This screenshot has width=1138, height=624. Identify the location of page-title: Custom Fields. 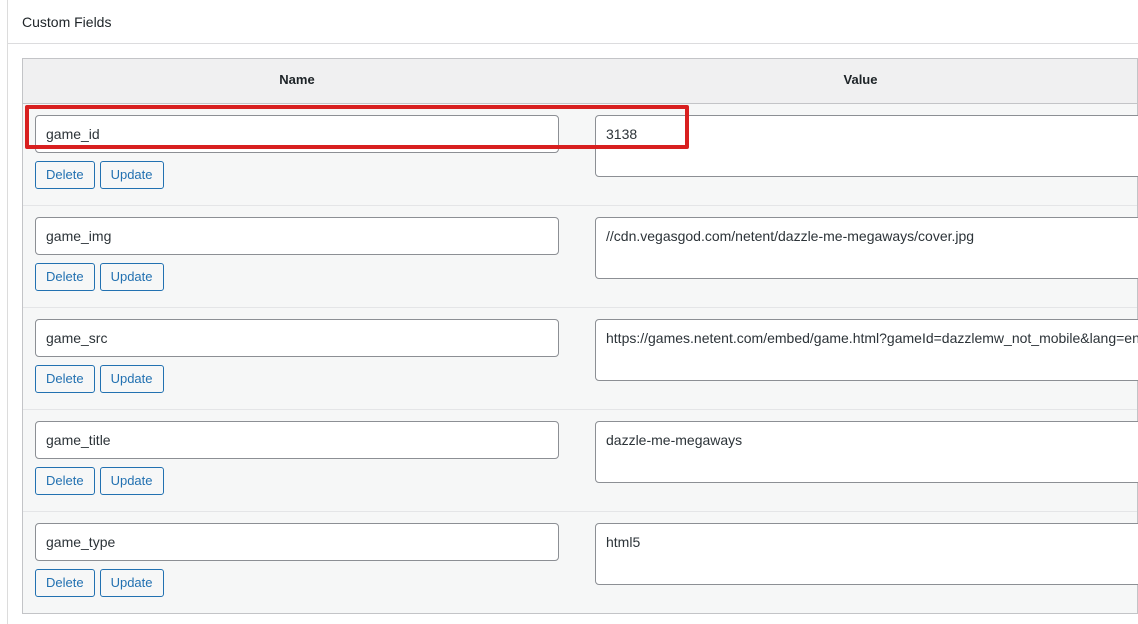
(67, 22).